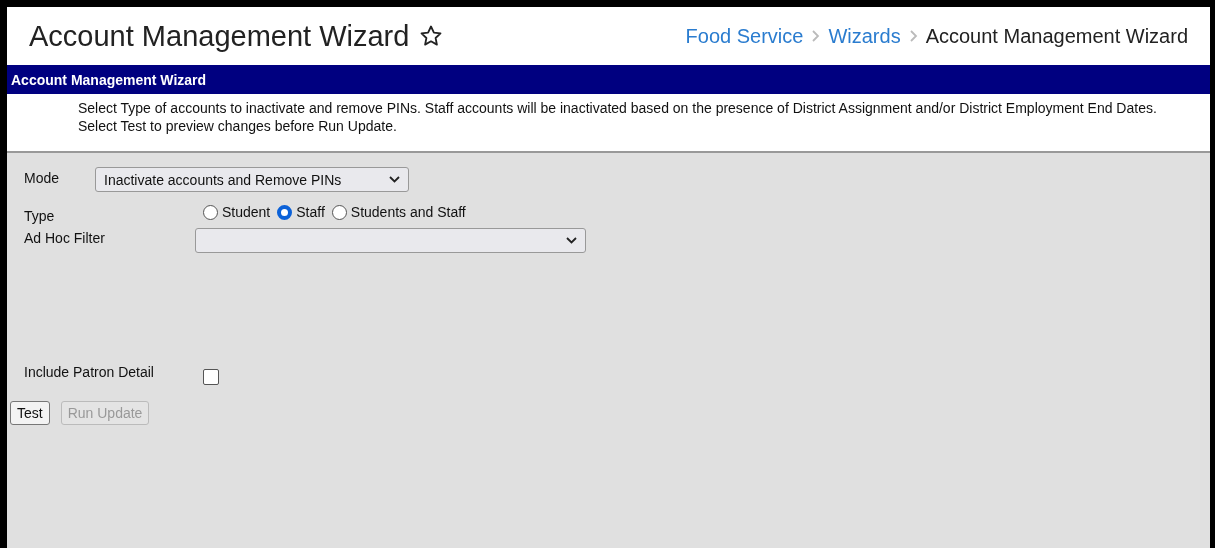 The image size is (1215, 548). I want to click on mode-label: Mode, so click(42, 177).